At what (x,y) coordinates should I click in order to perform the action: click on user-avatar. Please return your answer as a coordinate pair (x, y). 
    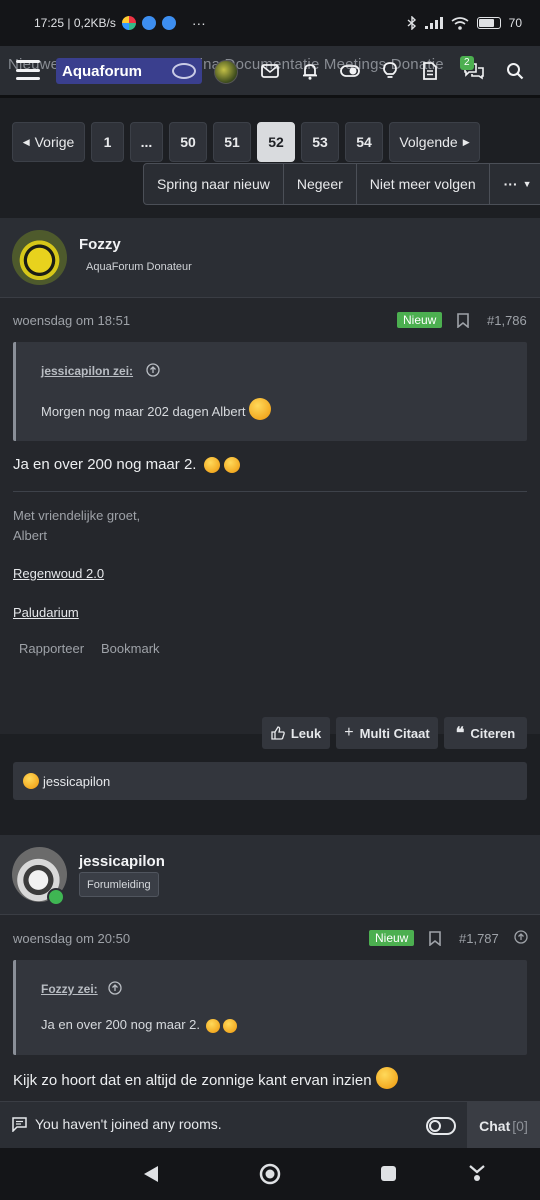
    Looking at the image, I should click on (226, 72).